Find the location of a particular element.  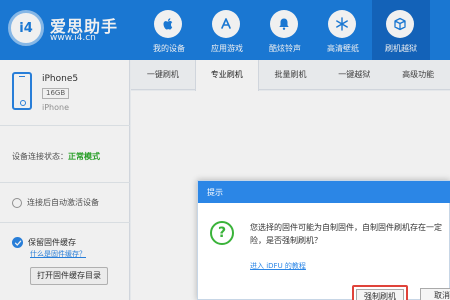

cancel-button: 取消 is located at coordinates (435, 294).